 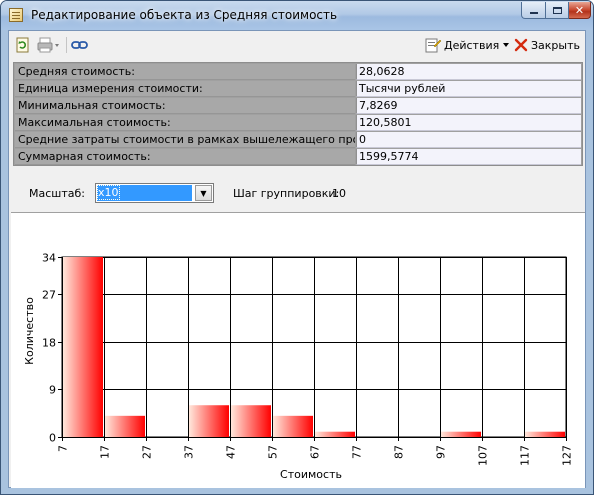 I want to click on close-button: Закрыть, so click(x=547, y=45).